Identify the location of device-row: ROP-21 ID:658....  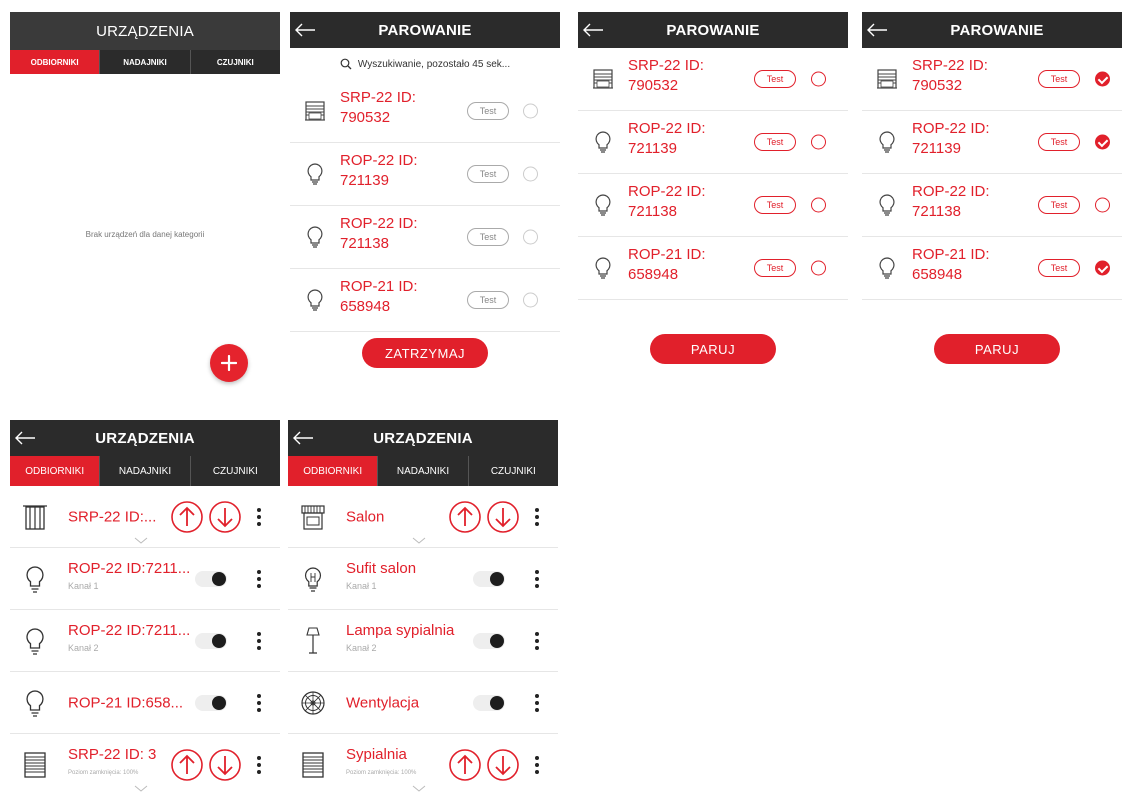
(145, 703).